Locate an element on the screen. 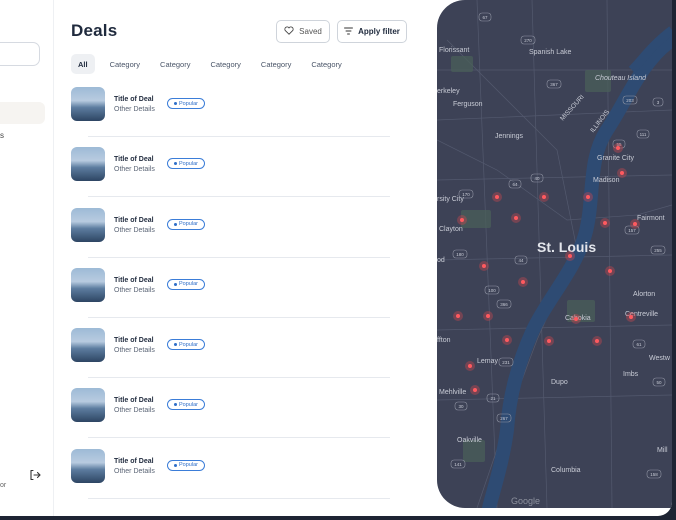 This screenshot has width=676, height=520. svg-text: 21 is located at coordinates (493, 398).